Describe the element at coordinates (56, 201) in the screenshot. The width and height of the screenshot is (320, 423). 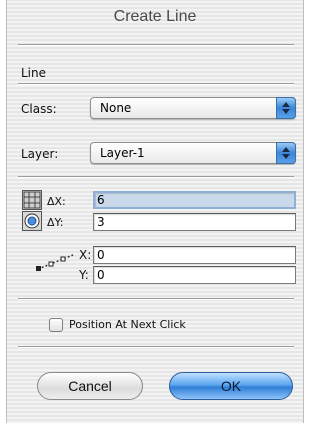
I see `delta-x-label: ΔX:` at that location.